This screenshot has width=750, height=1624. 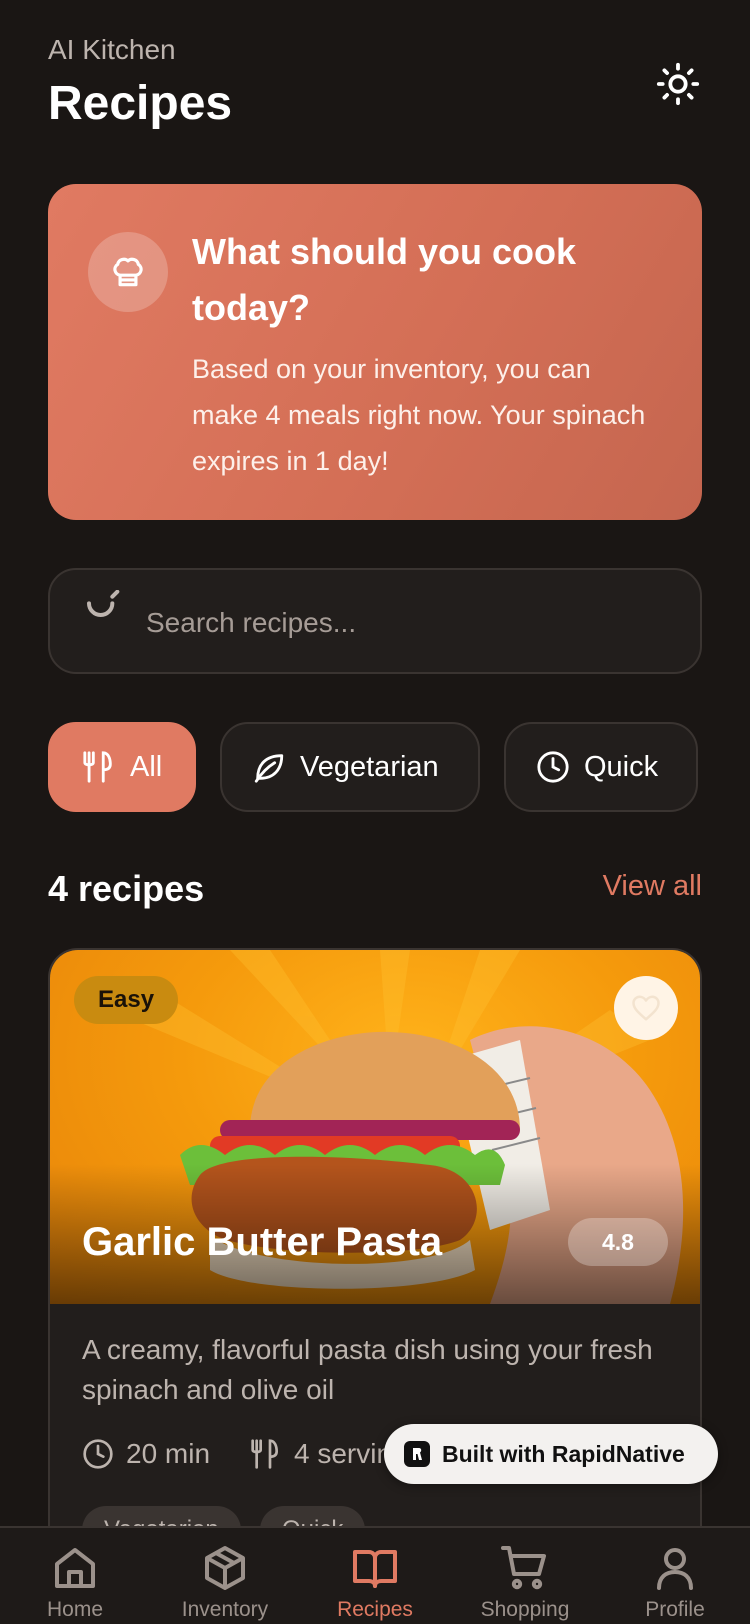 What do you see at coordinates (126, 888) in the screenshot?
I see `recipe-count: 4 recipes` at bounding box center [126, 888].